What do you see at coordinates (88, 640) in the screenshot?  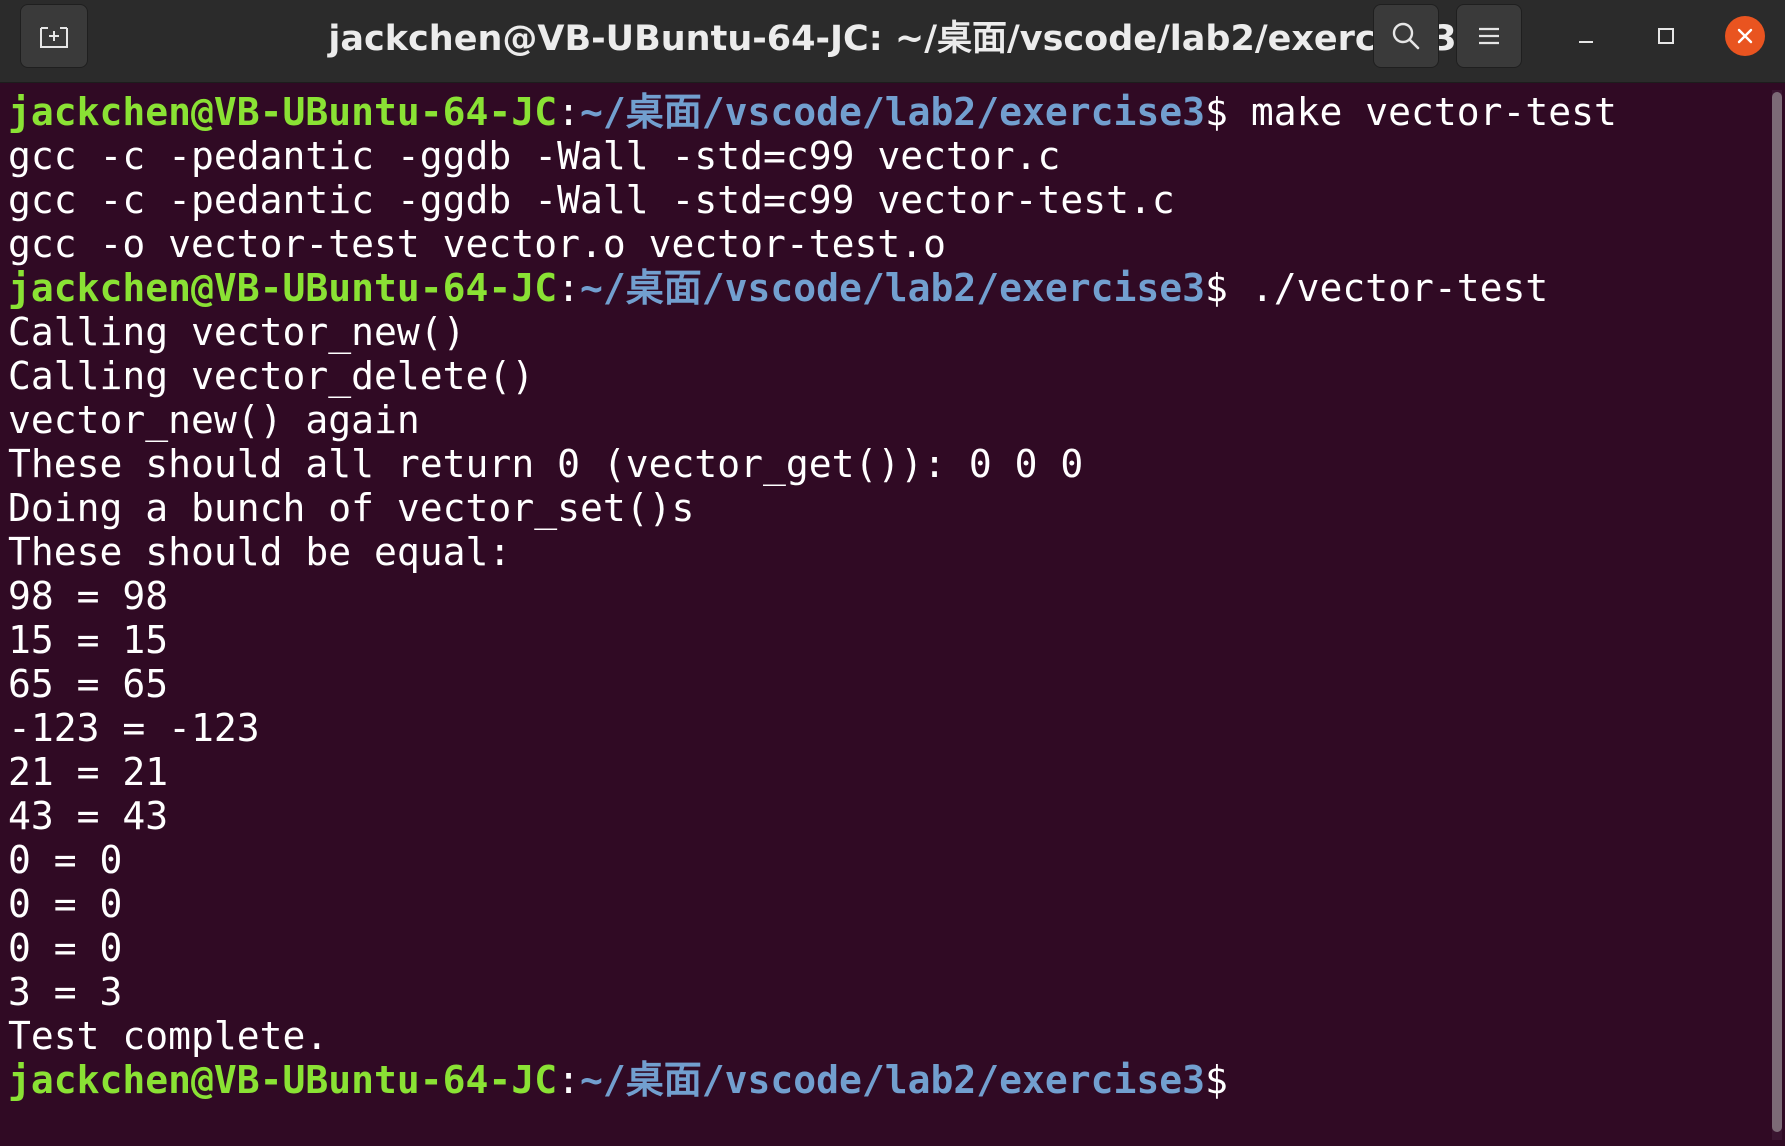 I see `output-line: 15 = 15` at bounding box center [88, 640].